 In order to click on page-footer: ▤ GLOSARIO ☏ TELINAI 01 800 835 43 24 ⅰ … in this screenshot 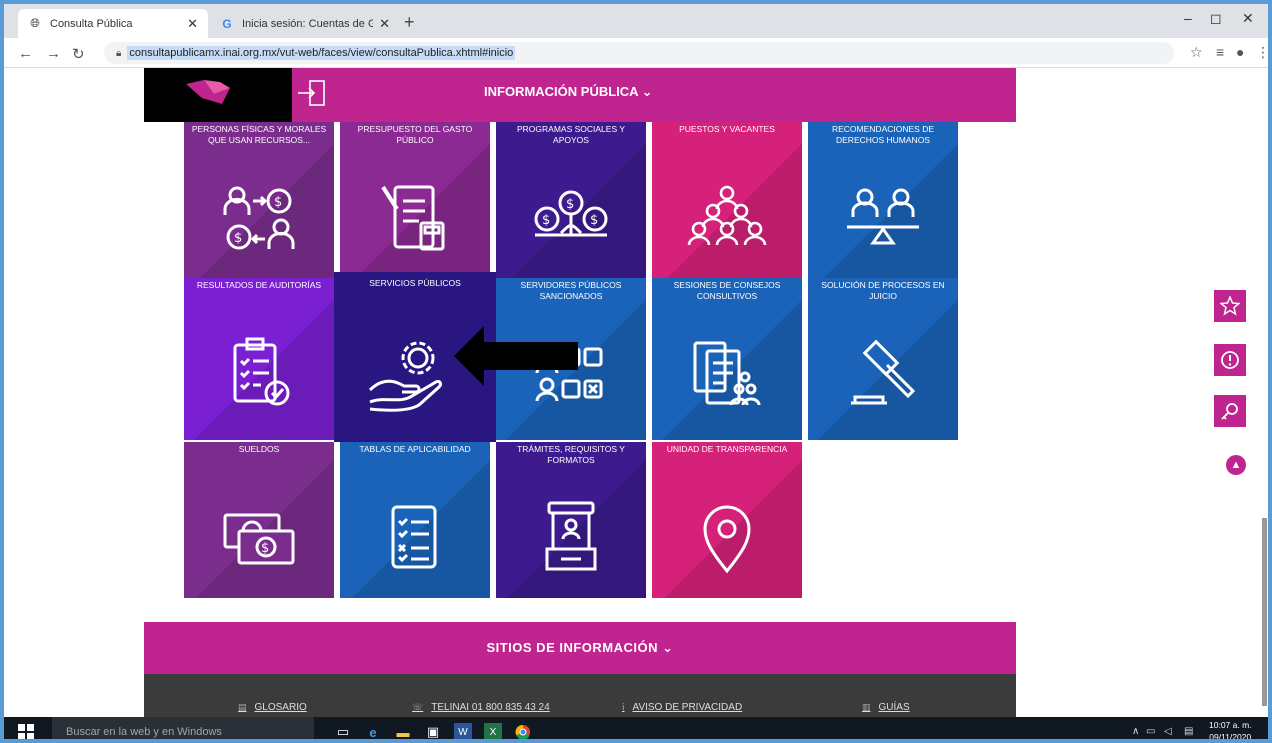, I will do `click(580, 696)`.